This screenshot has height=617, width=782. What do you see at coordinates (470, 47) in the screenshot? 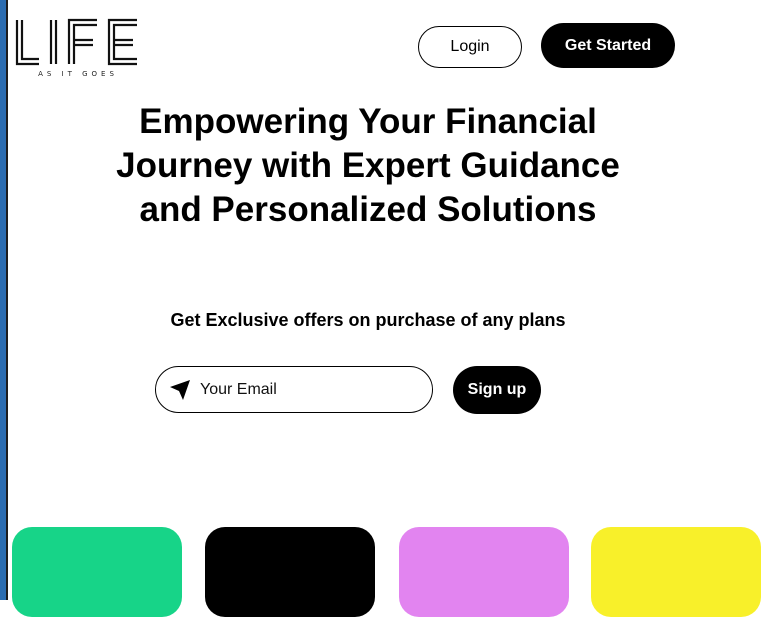
I see `login-button: Login` at bounding box center [470, 47].